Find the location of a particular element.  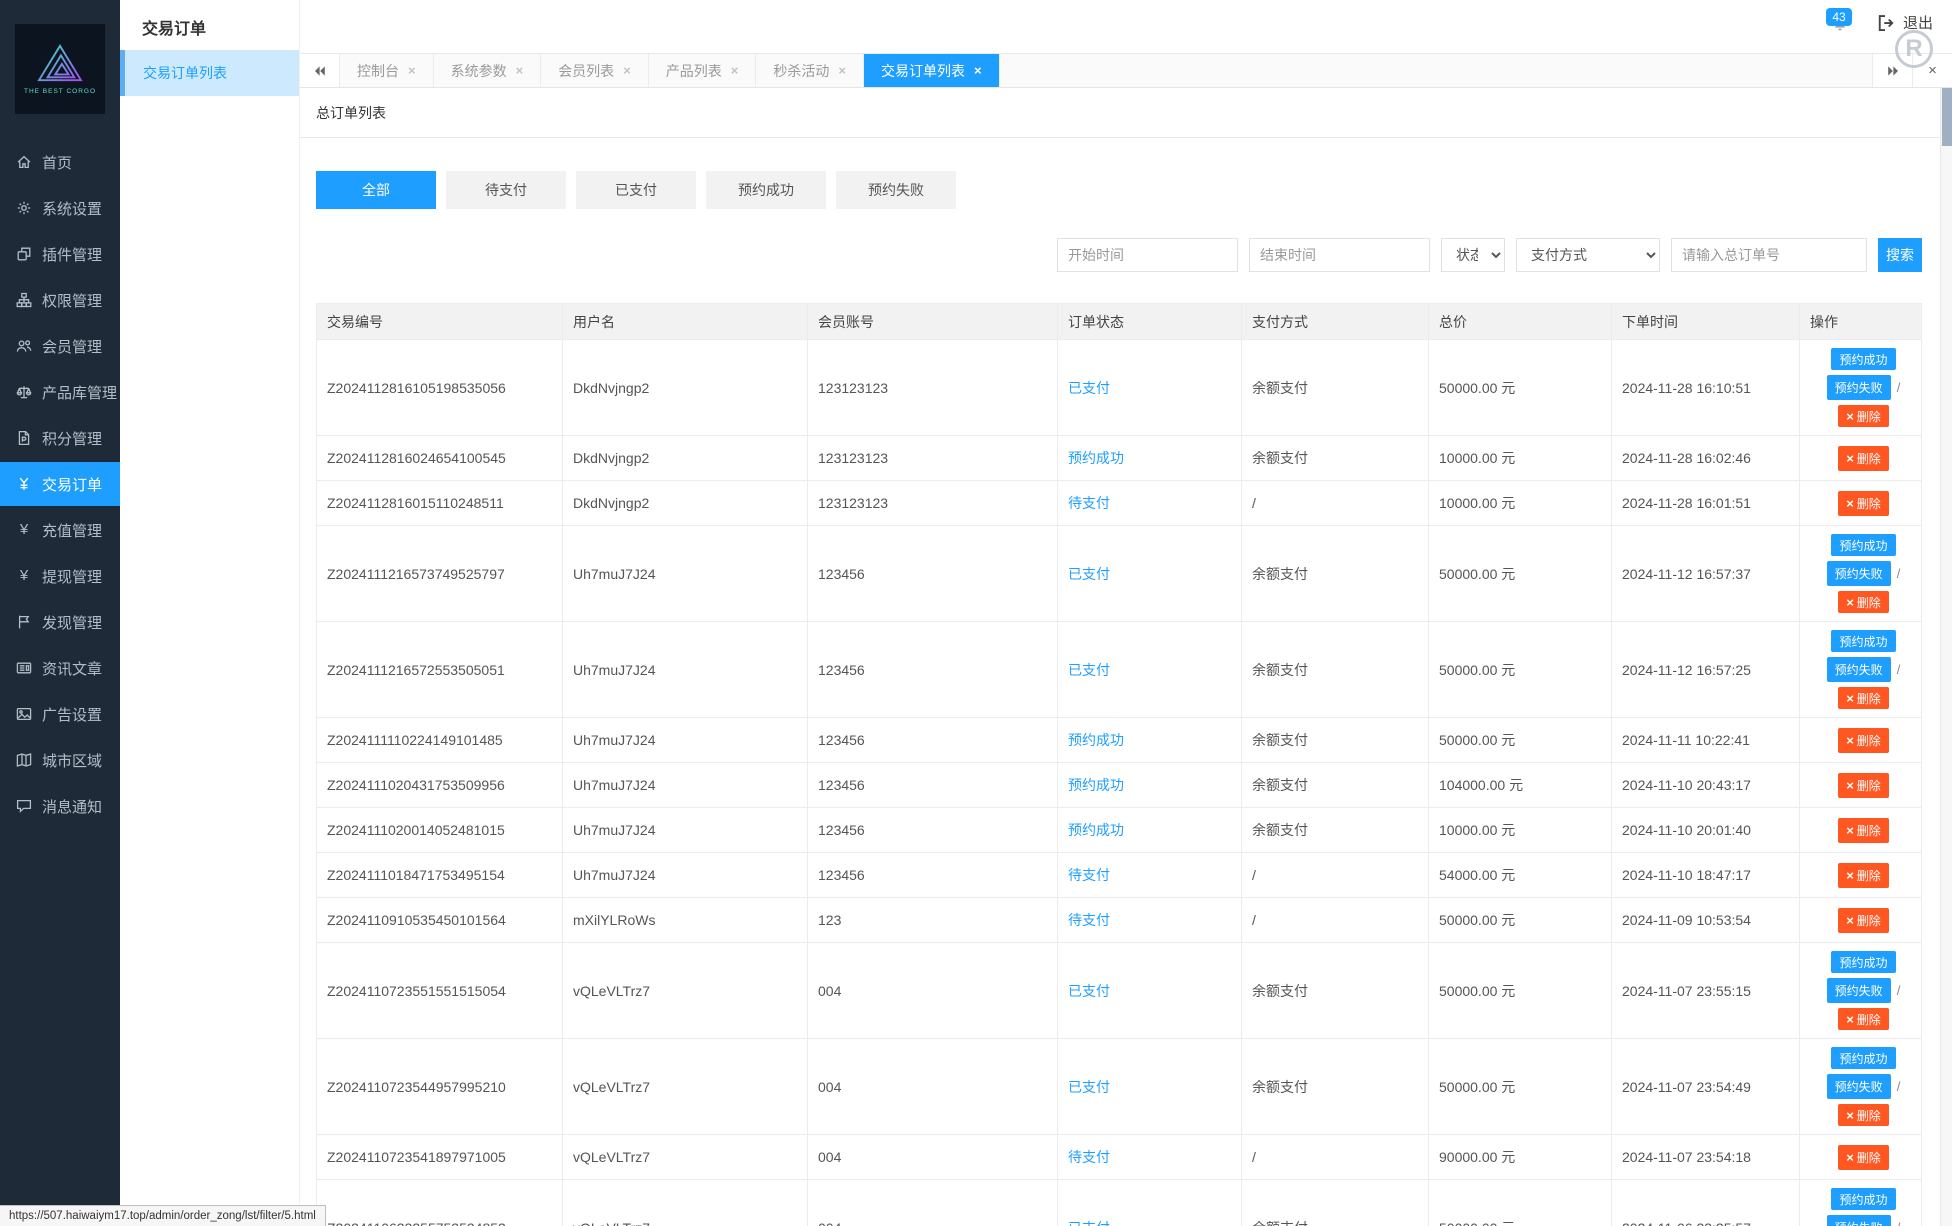

tabs-scroll-left-button is located at coordinates (320, 70).